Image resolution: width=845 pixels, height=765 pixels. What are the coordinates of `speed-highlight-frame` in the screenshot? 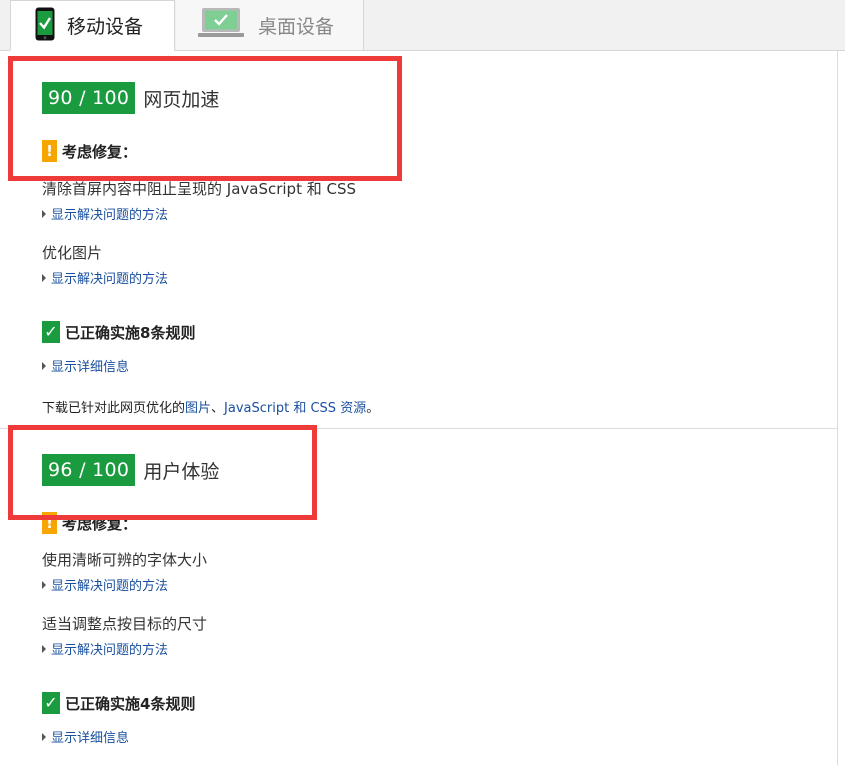 It's located at (205, 118).